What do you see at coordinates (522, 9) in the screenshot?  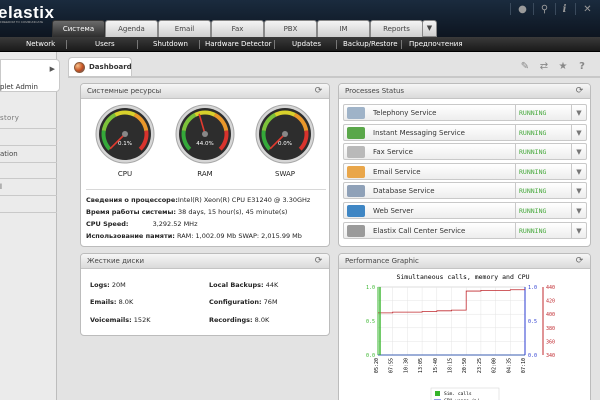 I see `user-icon: ●` at bounding box center [522, 9].